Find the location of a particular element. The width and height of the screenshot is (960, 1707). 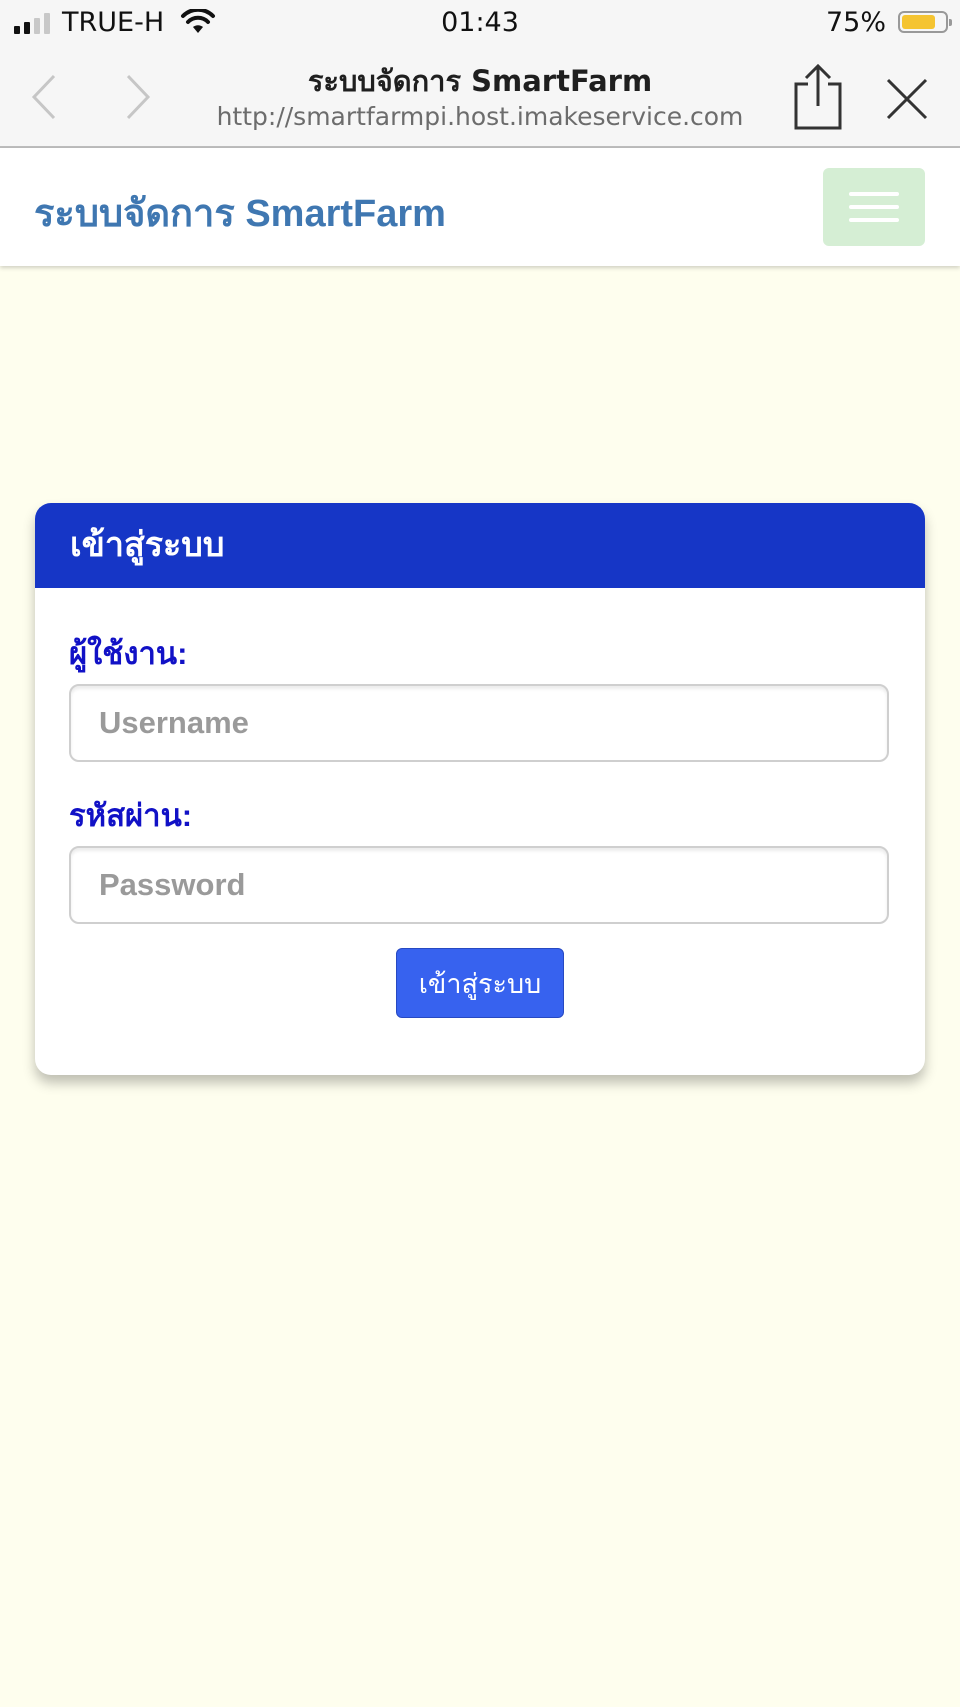

password-label: รหัสผ่าน: is located at coordinates (131, 815).